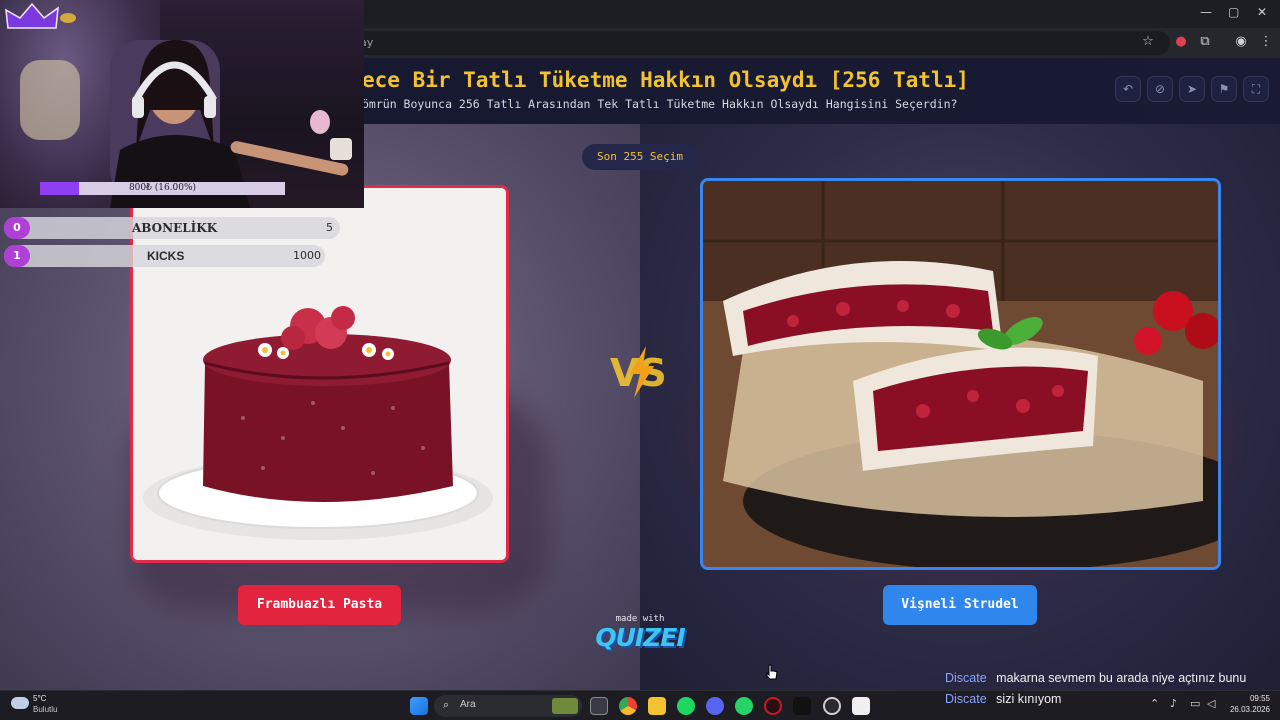  I want to click on microphone-icon: ♪, so click(1173, 703).